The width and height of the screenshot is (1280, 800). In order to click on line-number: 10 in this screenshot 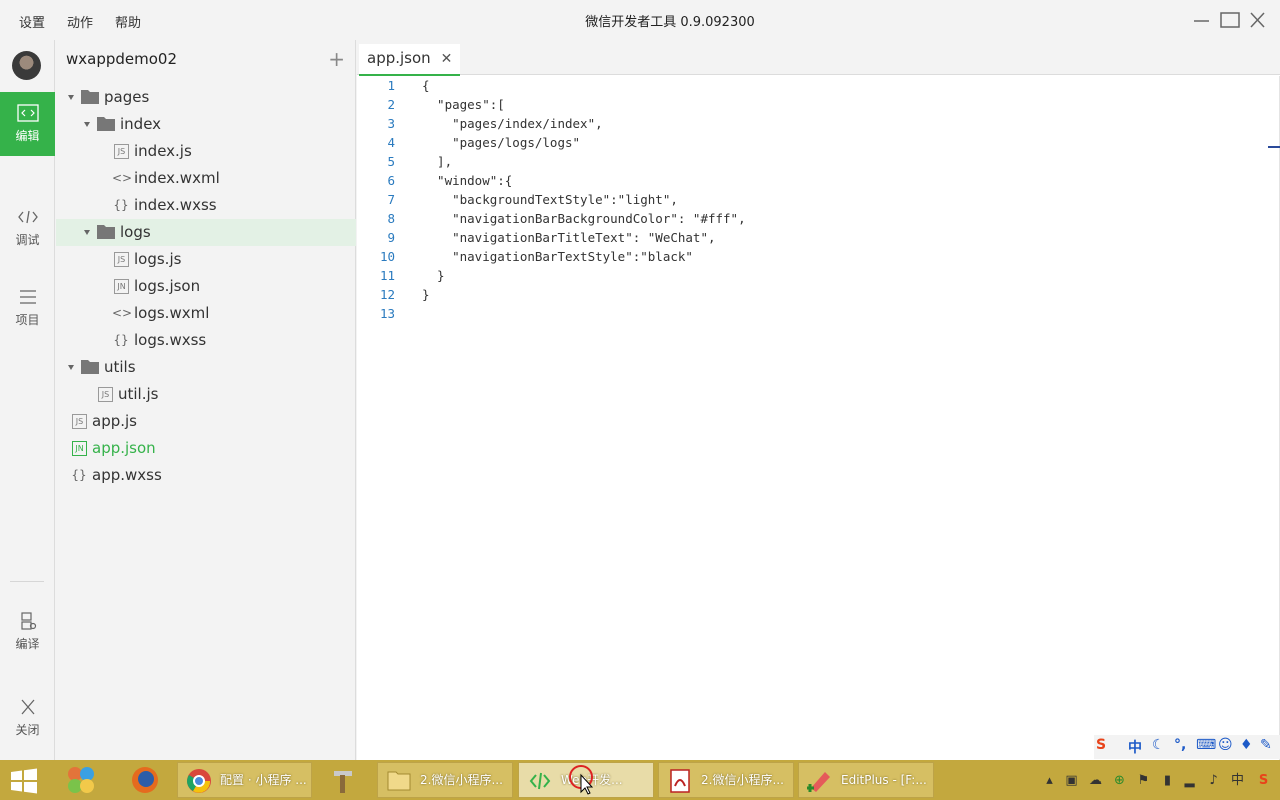, I will do `click(387, 256)`.